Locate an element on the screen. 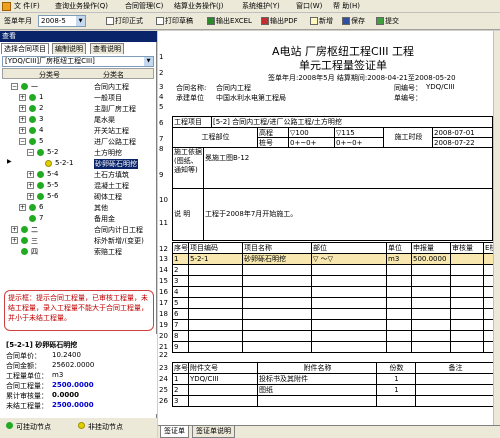 The width and height of the screenshot is (500, 438). tree-node: +3 尾水渠 is located at coordinates (78, 119).